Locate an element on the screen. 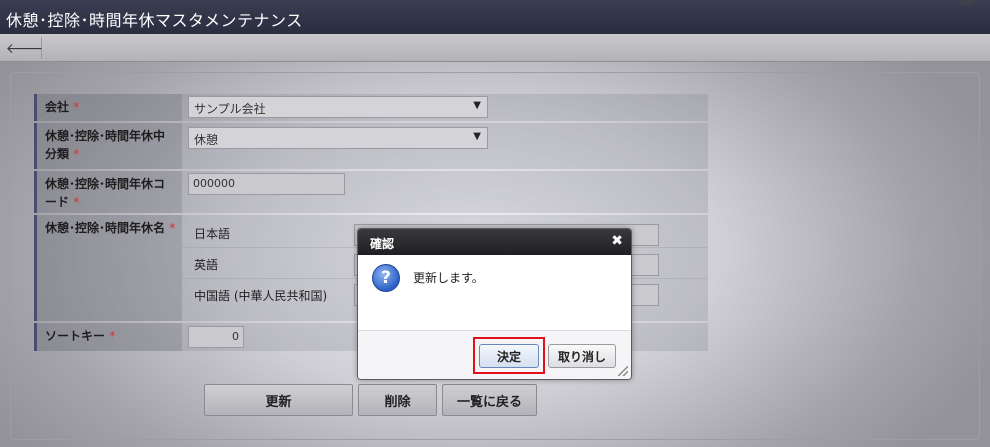  dialog-header: 確認 ✖ is located at coordinates (494, 242).